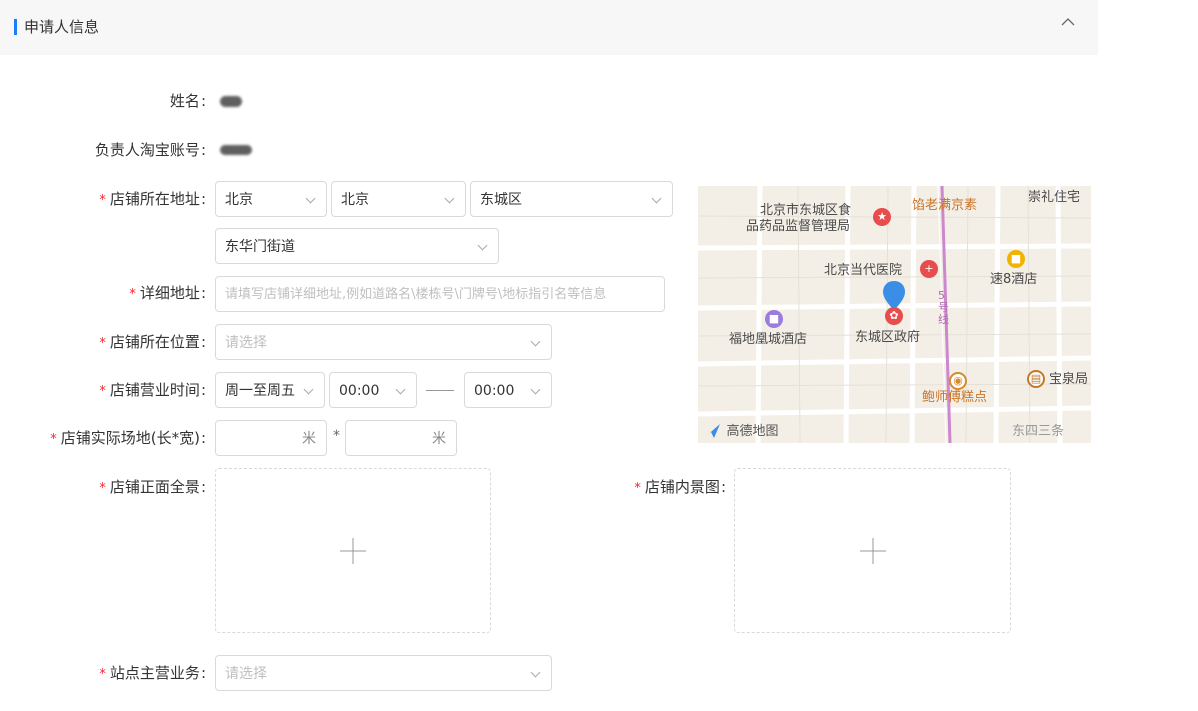 This screenshot has width=1198, height=711. Describe the element at coordinates (440, 294) in the screenshot. I see `detail-address-input: 请填写店铺详细地址,例如道路名\楼栋号\门牌号\地标指引名等信息` at that location.